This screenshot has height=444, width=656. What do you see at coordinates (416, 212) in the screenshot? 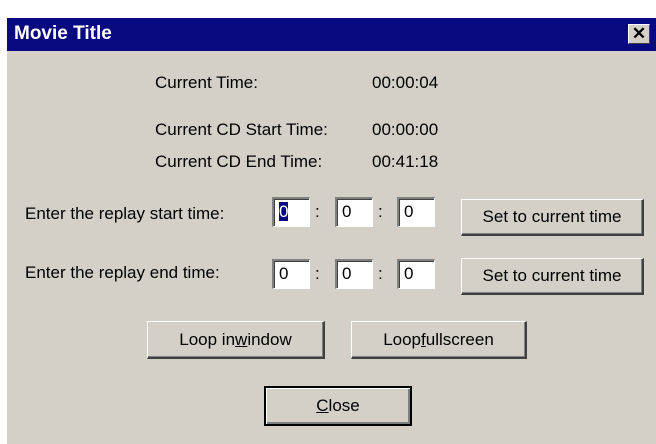
I see `replay-start-seconds-input: 0` at bounding box center [416, 212].